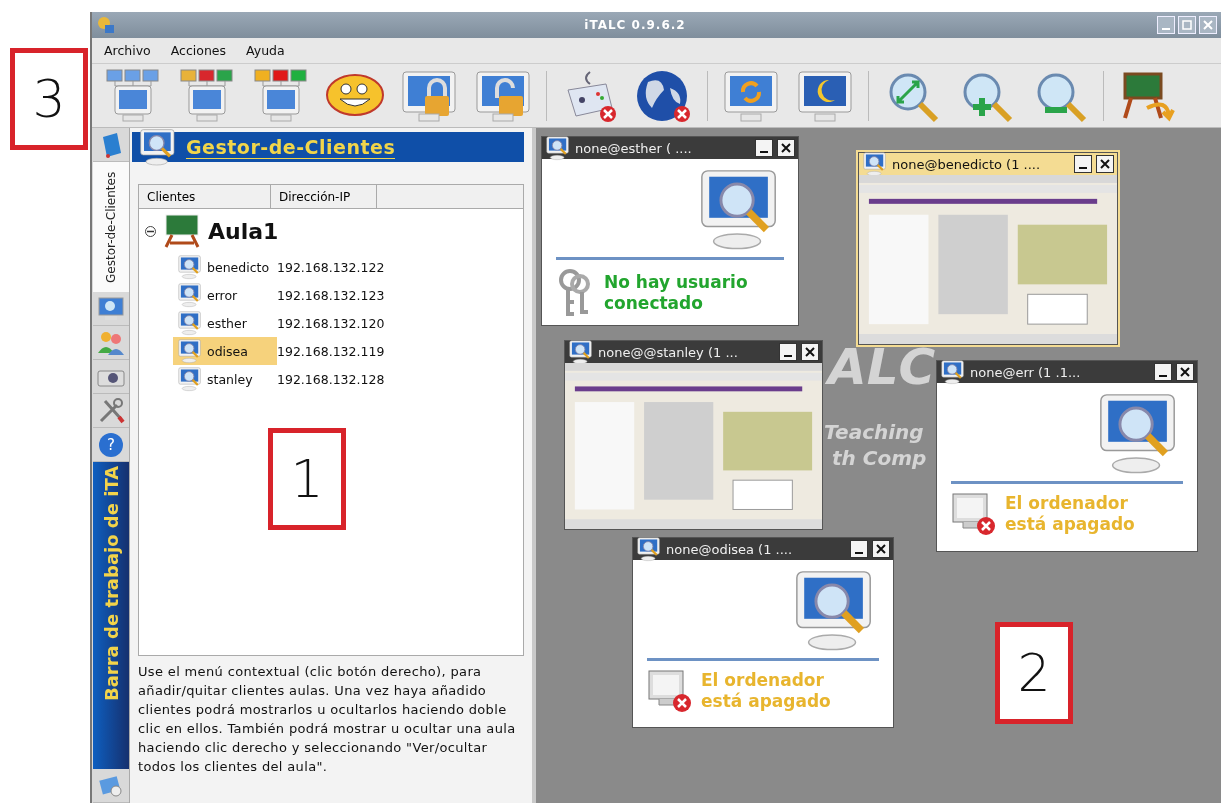 This screenshot has width=1221, height=803. I want to click on client-window: none@odisea (1 .... El ordenador está apagado, so click(763, 632).